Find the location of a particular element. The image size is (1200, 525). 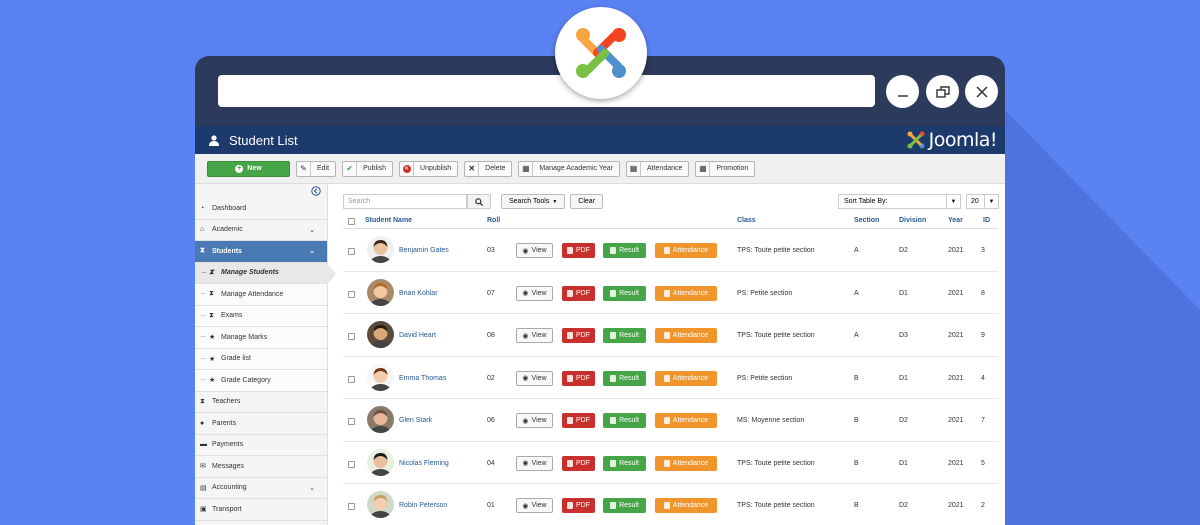

header-id: ID is located at coordinates (986, 220).